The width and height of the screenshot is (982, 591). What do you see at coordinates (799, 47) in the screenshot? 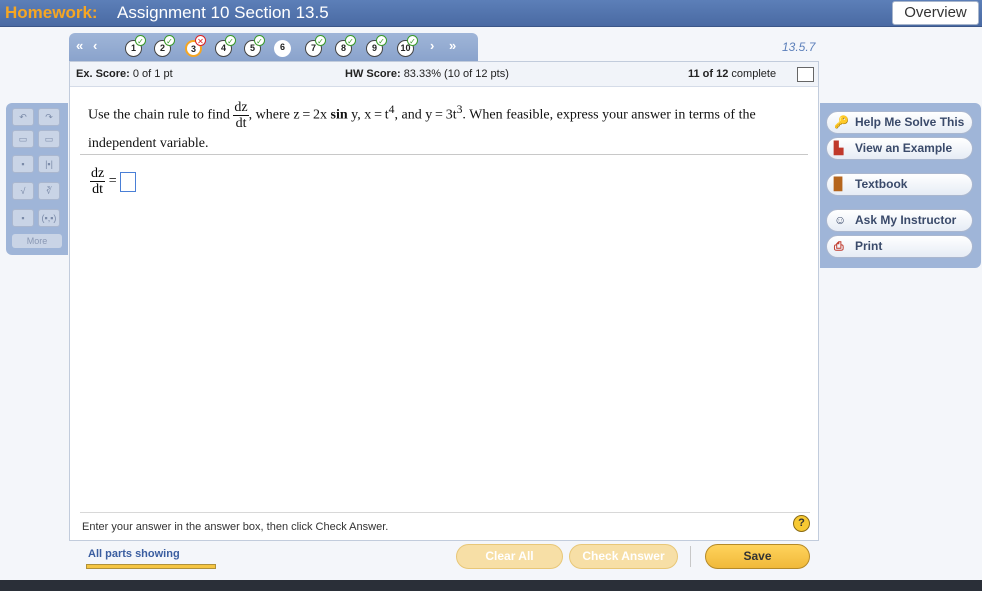
I see `question-version: 13.5.7` at bounding box center [799, 47].